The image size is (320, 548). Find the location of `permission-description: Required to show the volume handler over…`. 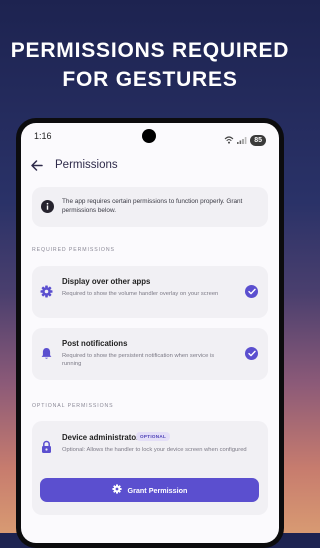

permission-description: Required to show the volume handler over… is located at coordinates (140, 294).